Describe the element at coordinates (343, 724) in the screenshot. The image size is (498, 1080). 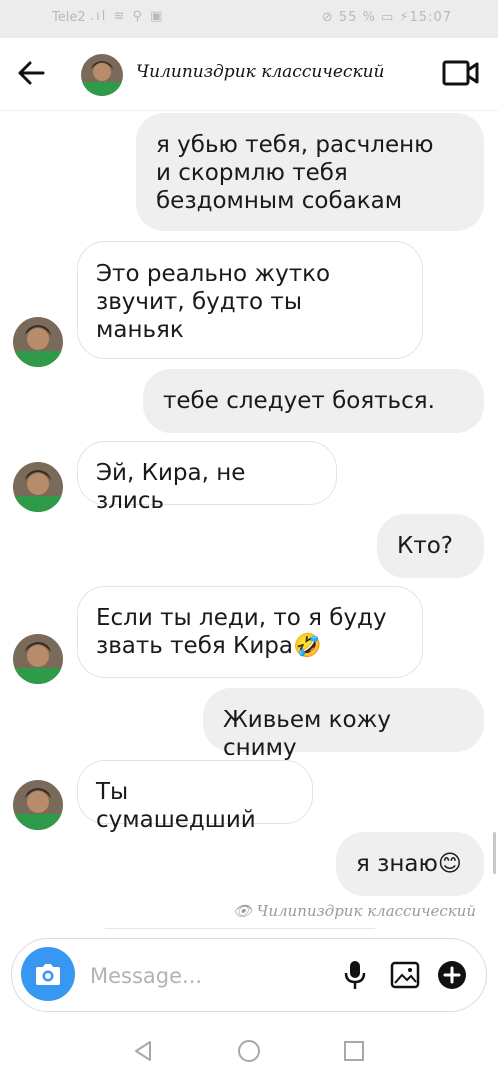
I see `message-bubble-outgoing: Живьем кожу сниму` at that location.